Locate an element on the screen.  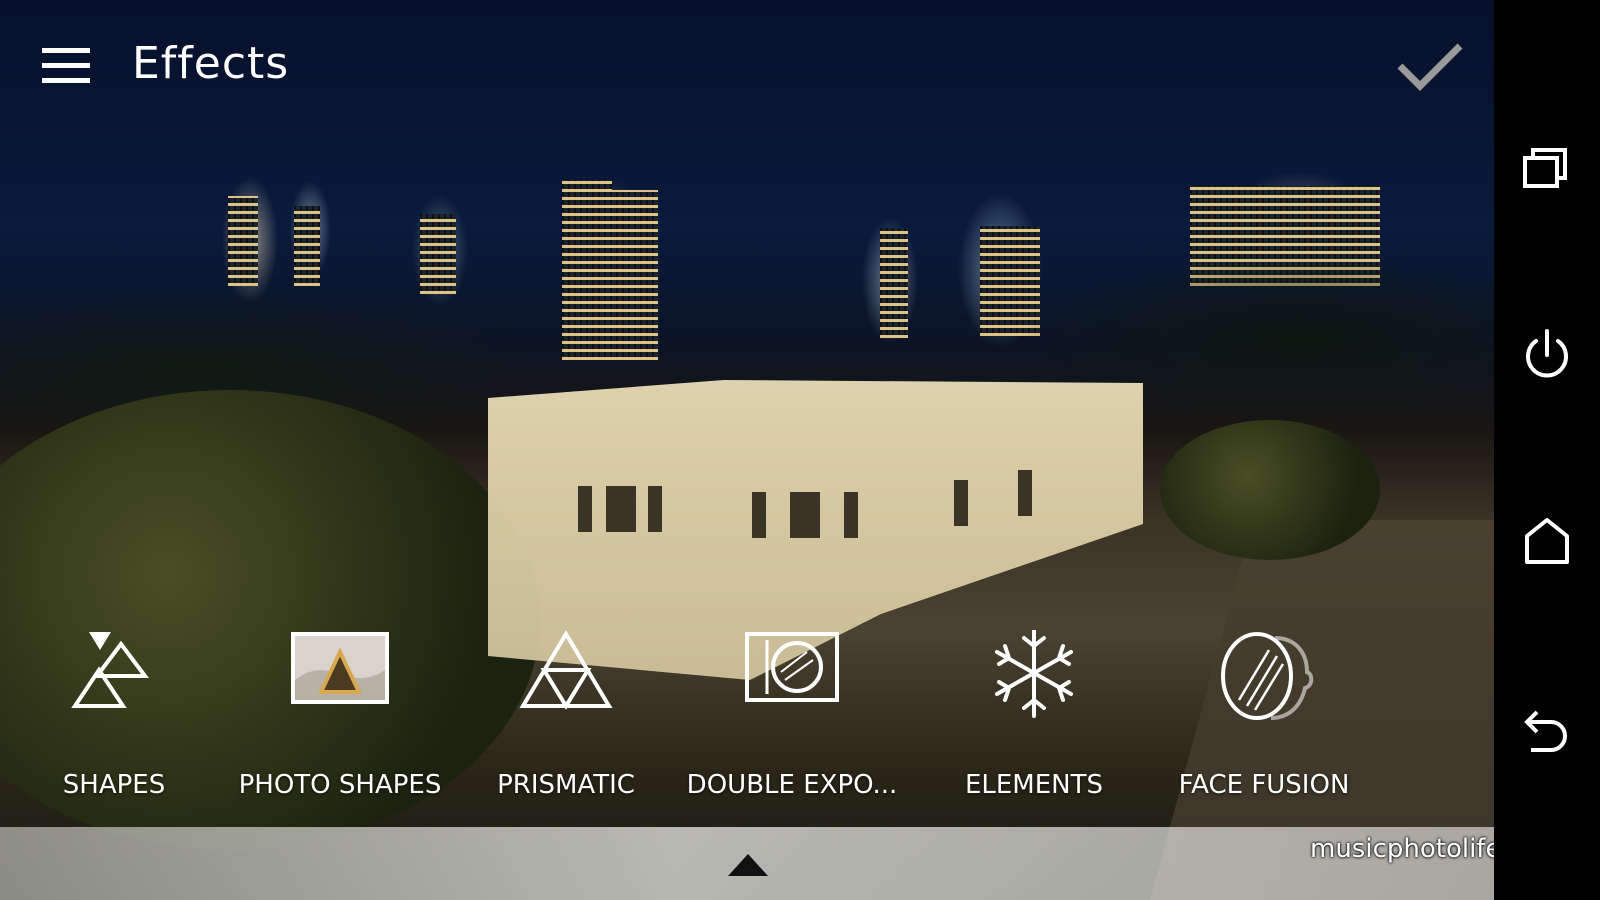
watermark: musicphotolife.com is located at coordinates (1402, 849).